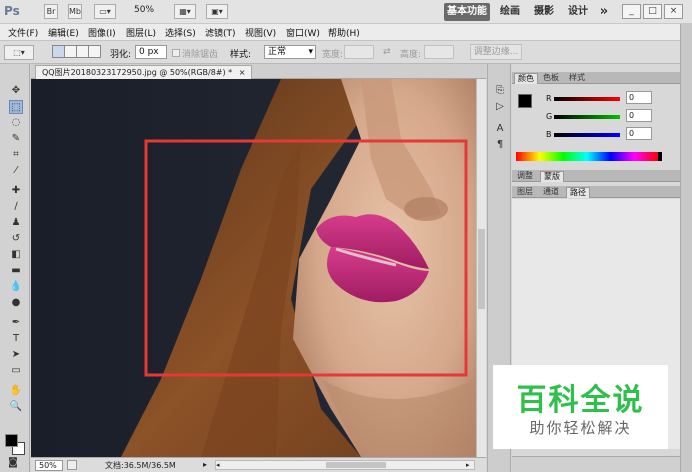 The height and width of the screenshot is (472, 692). Describe the element at coordinates (144, 10) in the screenshot. I see `zoom-level-dropdown: 50%` at that location.